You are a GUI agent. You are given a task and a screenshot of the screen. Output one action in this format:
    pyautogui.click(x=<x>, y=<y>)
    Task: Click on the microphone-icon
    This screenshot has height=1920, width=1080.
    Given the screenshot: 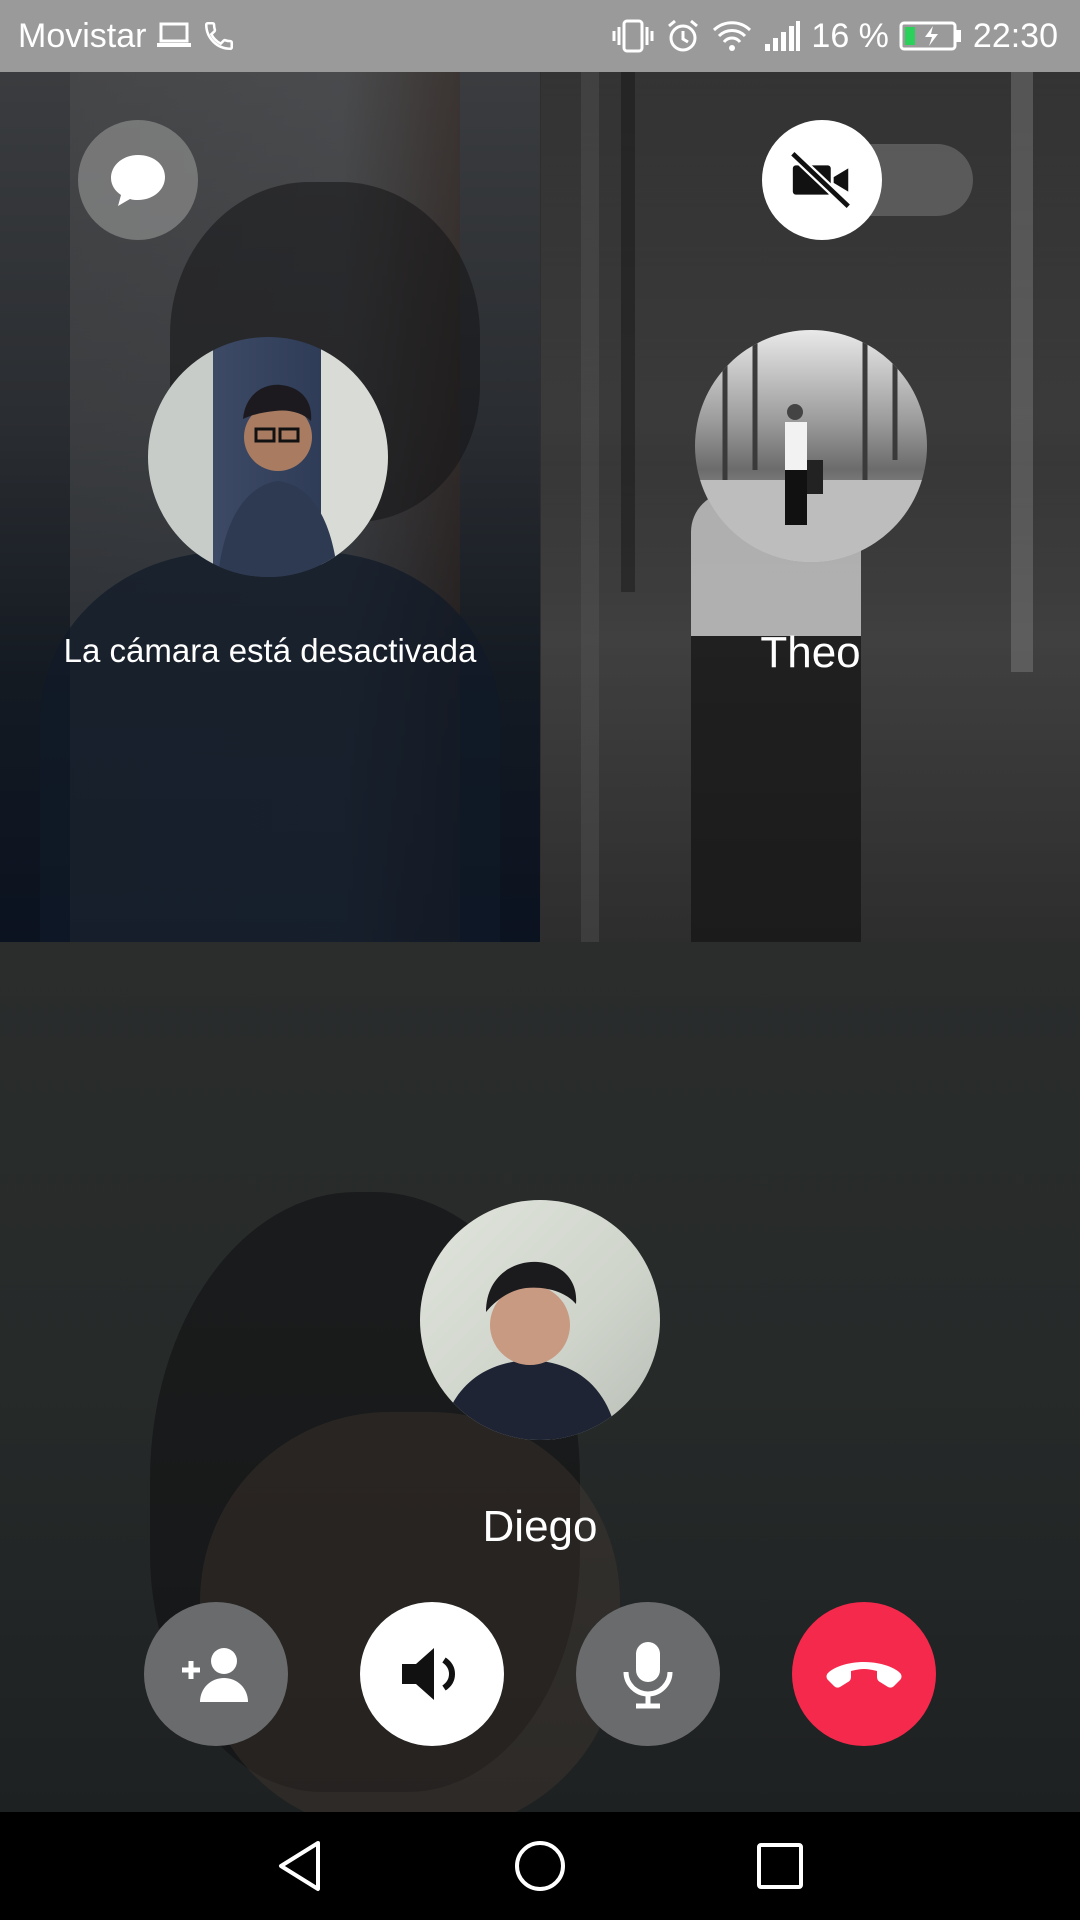 What is the action you would take?
    pyautogui.click(x=648, y=1675)
    